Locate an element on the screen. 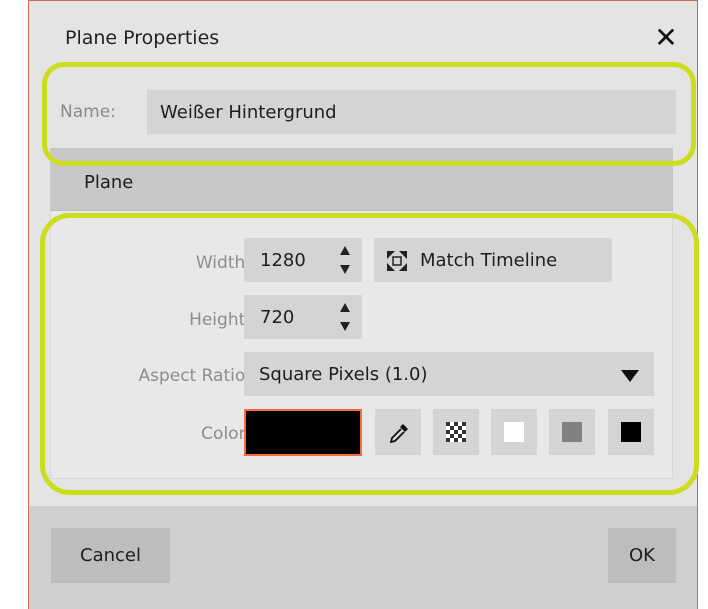 This screenshot has width=708, height=609. cancel-button: Cancel is located at coordinates (110, 555).